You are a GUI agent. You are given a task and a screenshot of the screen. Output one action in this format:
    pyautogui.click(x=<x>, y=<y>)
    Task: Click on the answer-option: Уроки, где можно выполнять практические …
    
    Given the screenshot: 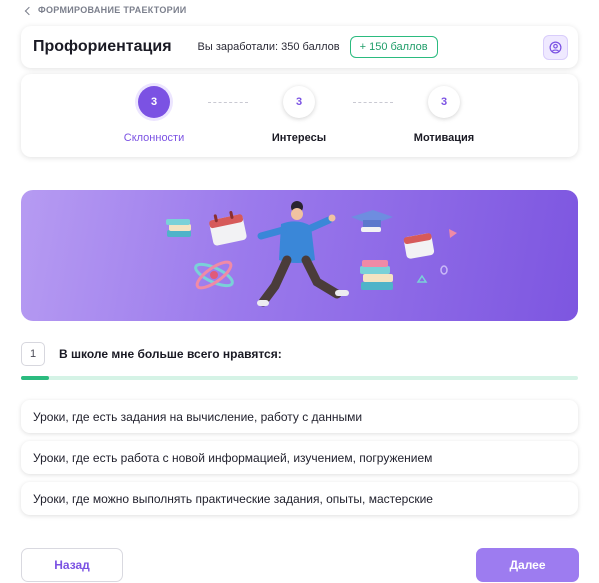 What is the action you would take?
    pyautogui.click(x=299, y=498)
    